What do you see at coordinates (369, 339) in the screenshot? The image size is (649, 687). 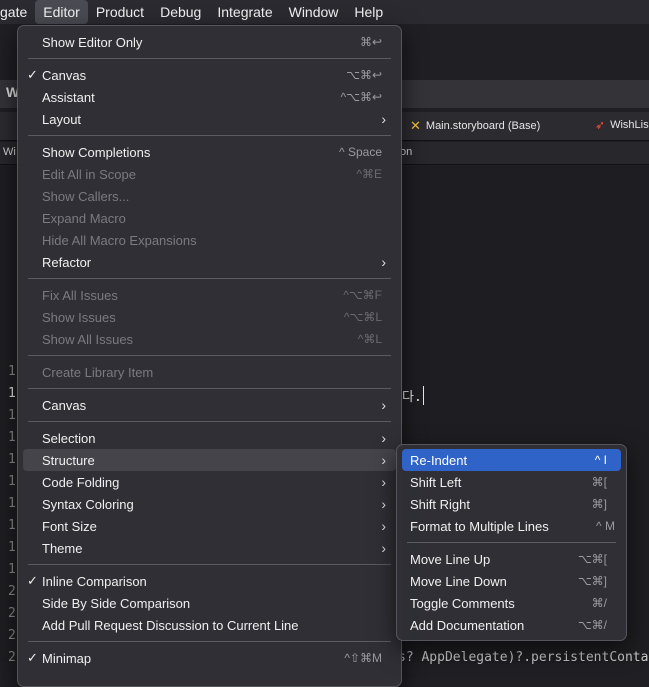 I see `menu-item-shortcut: ^⌘L` at bounding box center [369, 339].